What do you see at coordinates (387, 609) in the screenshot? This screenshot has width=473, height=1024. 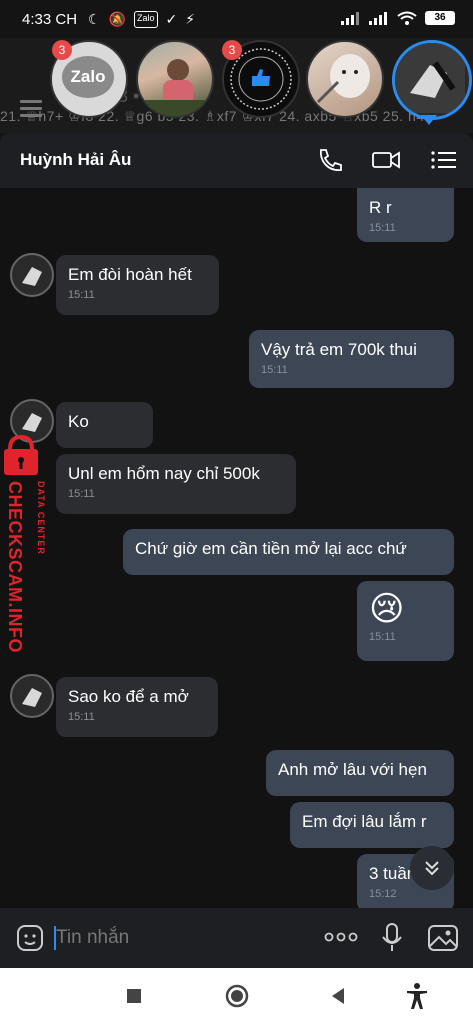 I see `crying-emoji-icon: 😢` at bounding box center [387, 609].